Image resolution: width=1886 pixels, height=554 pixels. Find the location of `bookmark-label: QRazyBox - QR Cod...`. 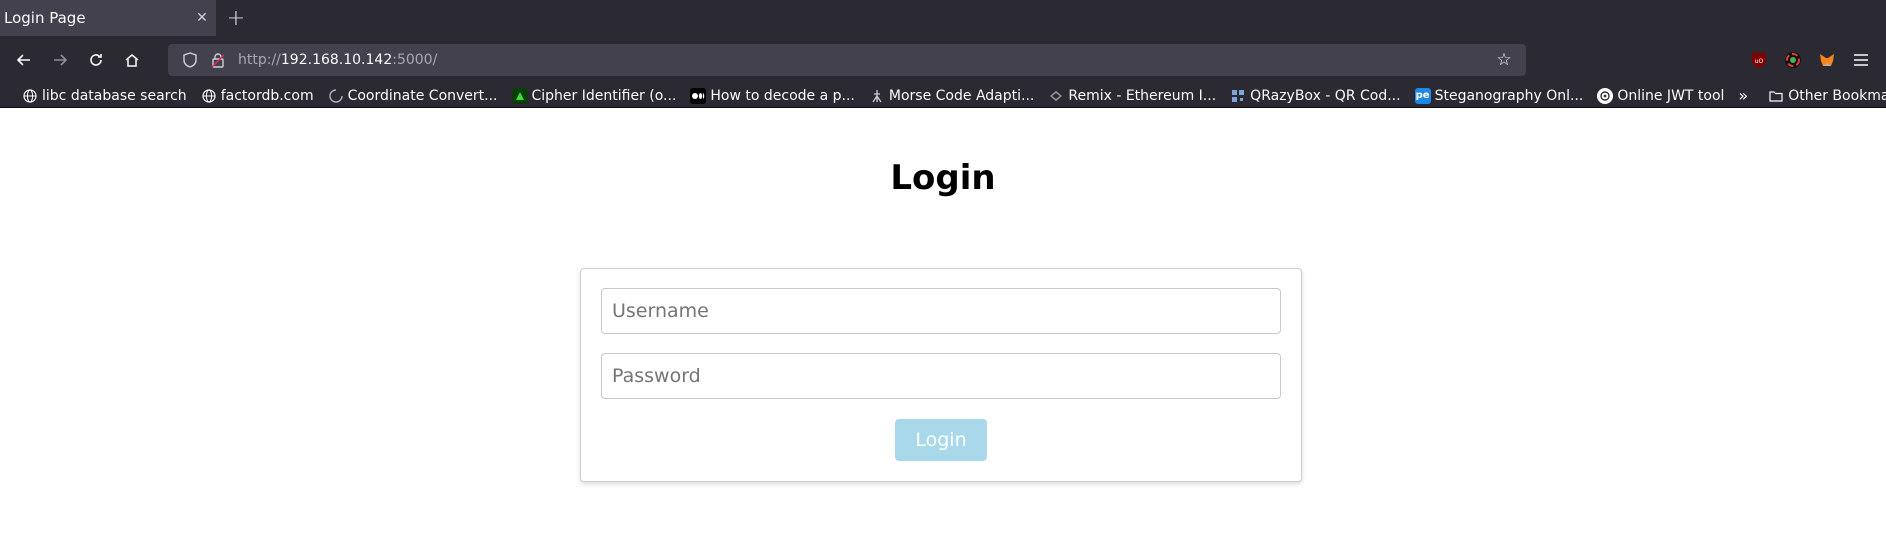

bookmark-label: QRazyBox - QR Cod... is located at coordinates (1325, 95).